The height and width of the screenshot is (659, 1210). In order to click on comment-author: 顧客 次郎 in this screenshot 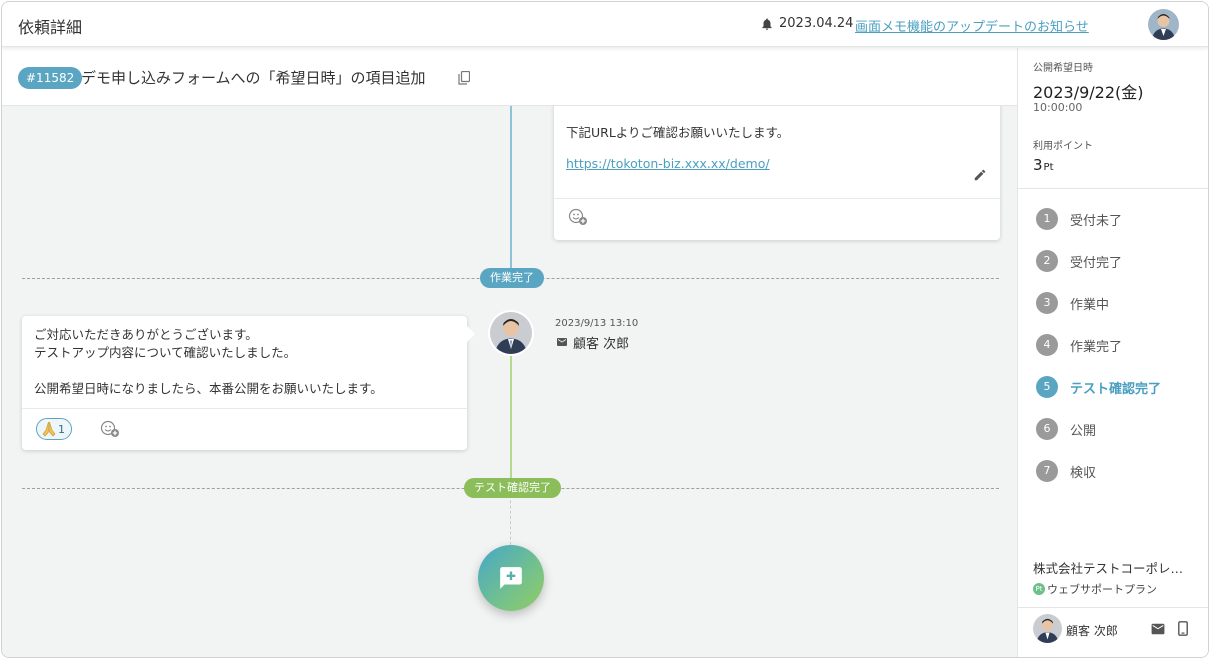, I will do `click(601, 344)`.